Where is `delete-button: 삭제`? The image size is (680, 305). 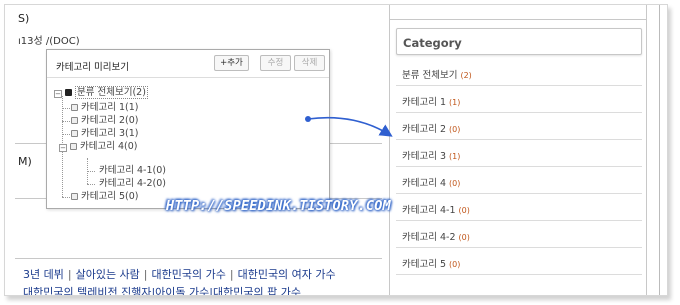
delete-button: 삭제 is located at coordinates (309, 63).